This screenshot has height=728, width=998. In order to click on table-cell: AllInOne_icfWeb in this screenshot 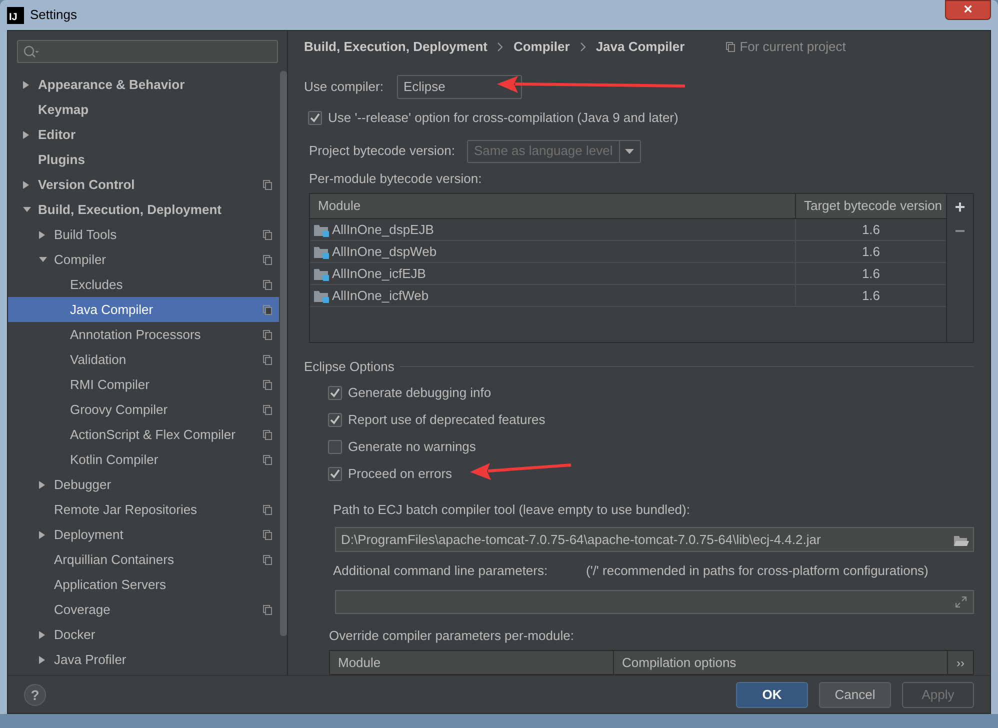, I will do `click(552, 295)`.